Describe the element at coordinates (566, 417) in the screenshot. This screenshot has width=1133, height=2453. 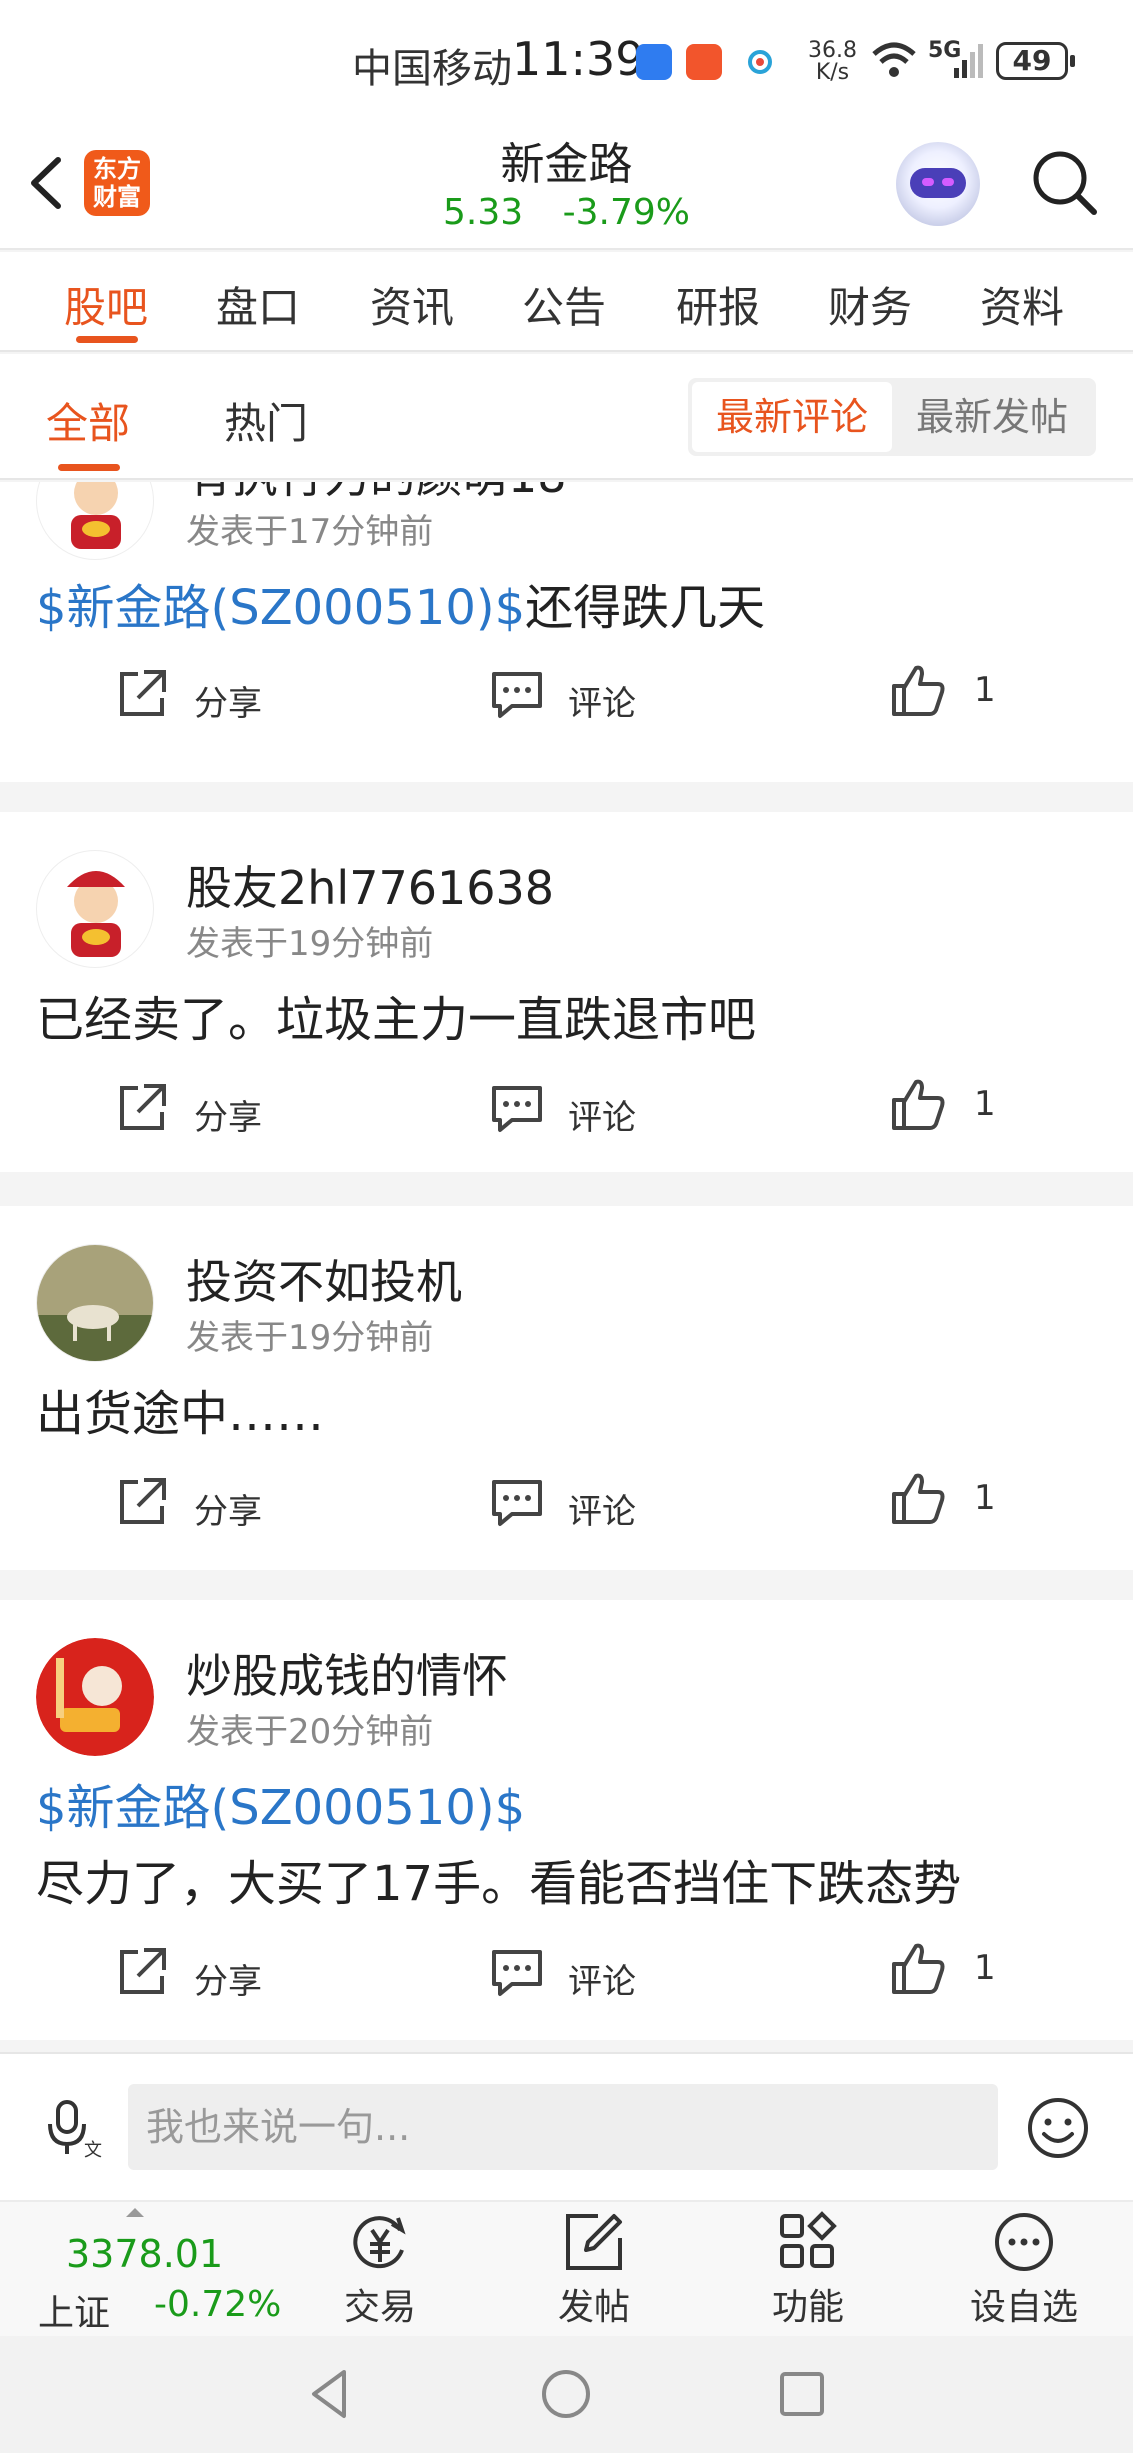
I see `guba-subtabs: 全部 热门 最新评论 最新发帖` at that location.